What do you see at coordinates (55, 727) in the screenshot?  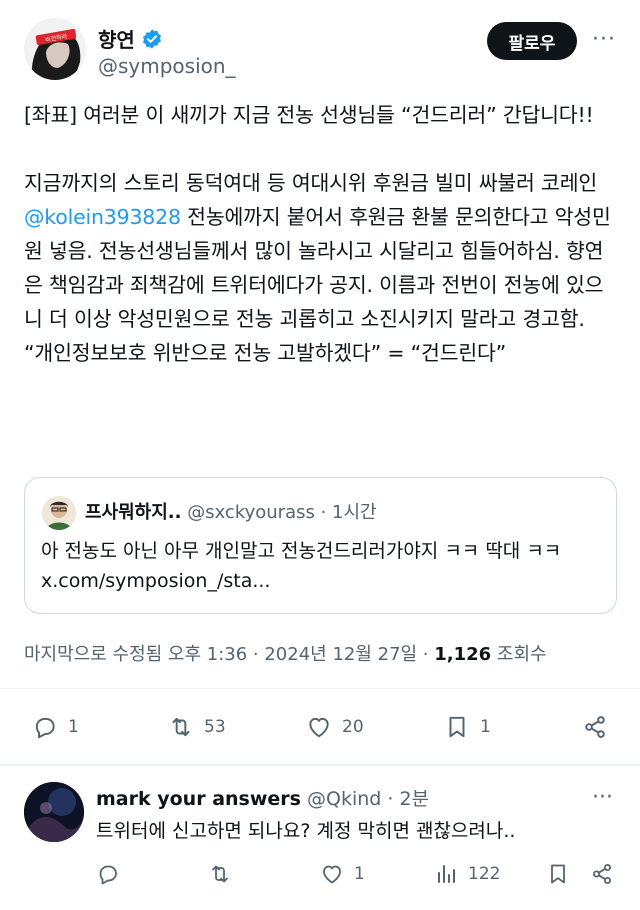 I see `reply-button: 1` at bounding box center [55, 727].